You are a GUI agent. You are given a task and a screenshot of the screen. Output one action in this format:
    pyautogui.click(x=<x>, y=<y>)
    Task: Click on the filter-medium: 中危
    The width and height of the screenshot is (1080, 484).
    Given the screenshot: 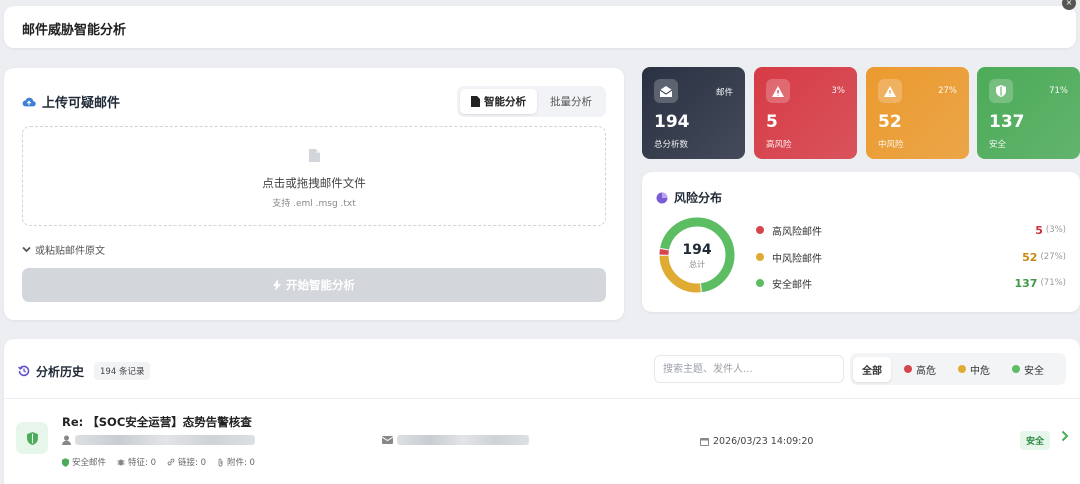 What is the action you would take?
    pyautogui.click(x=974, y=369)
    